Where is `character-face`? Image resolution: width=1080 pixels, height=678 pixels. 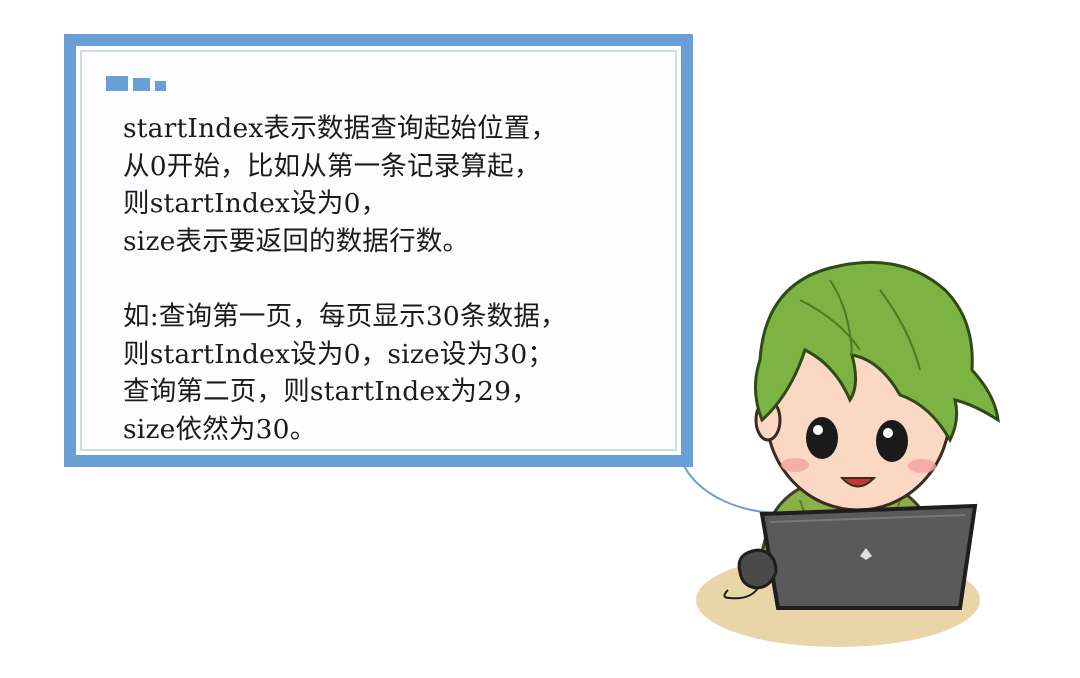 character-face is located at coordinates (858, 413).